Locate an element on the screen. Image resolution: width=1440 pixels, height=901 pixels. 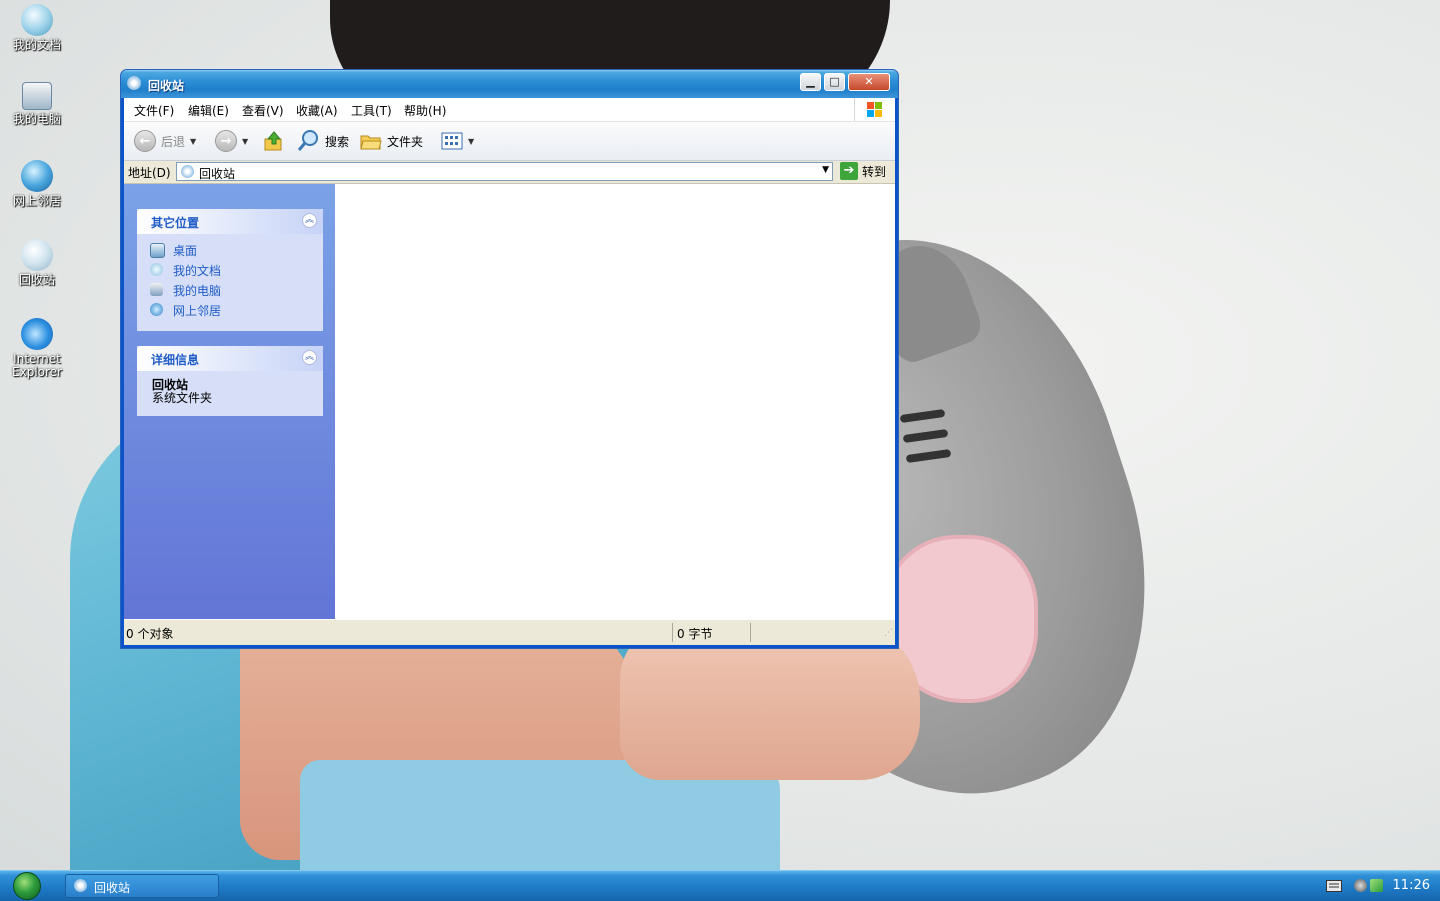
folders-label: 文件夹 is located at coordinates (405, 141).